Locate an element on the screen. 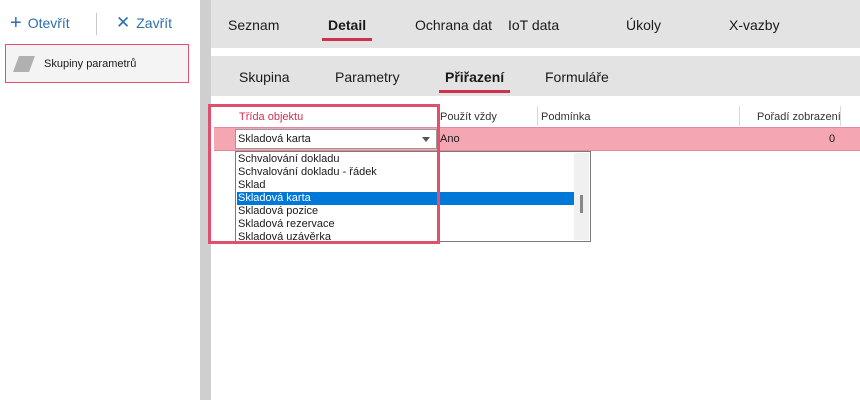  close-button-label: Zavřít is located at coordinates (154, 23).